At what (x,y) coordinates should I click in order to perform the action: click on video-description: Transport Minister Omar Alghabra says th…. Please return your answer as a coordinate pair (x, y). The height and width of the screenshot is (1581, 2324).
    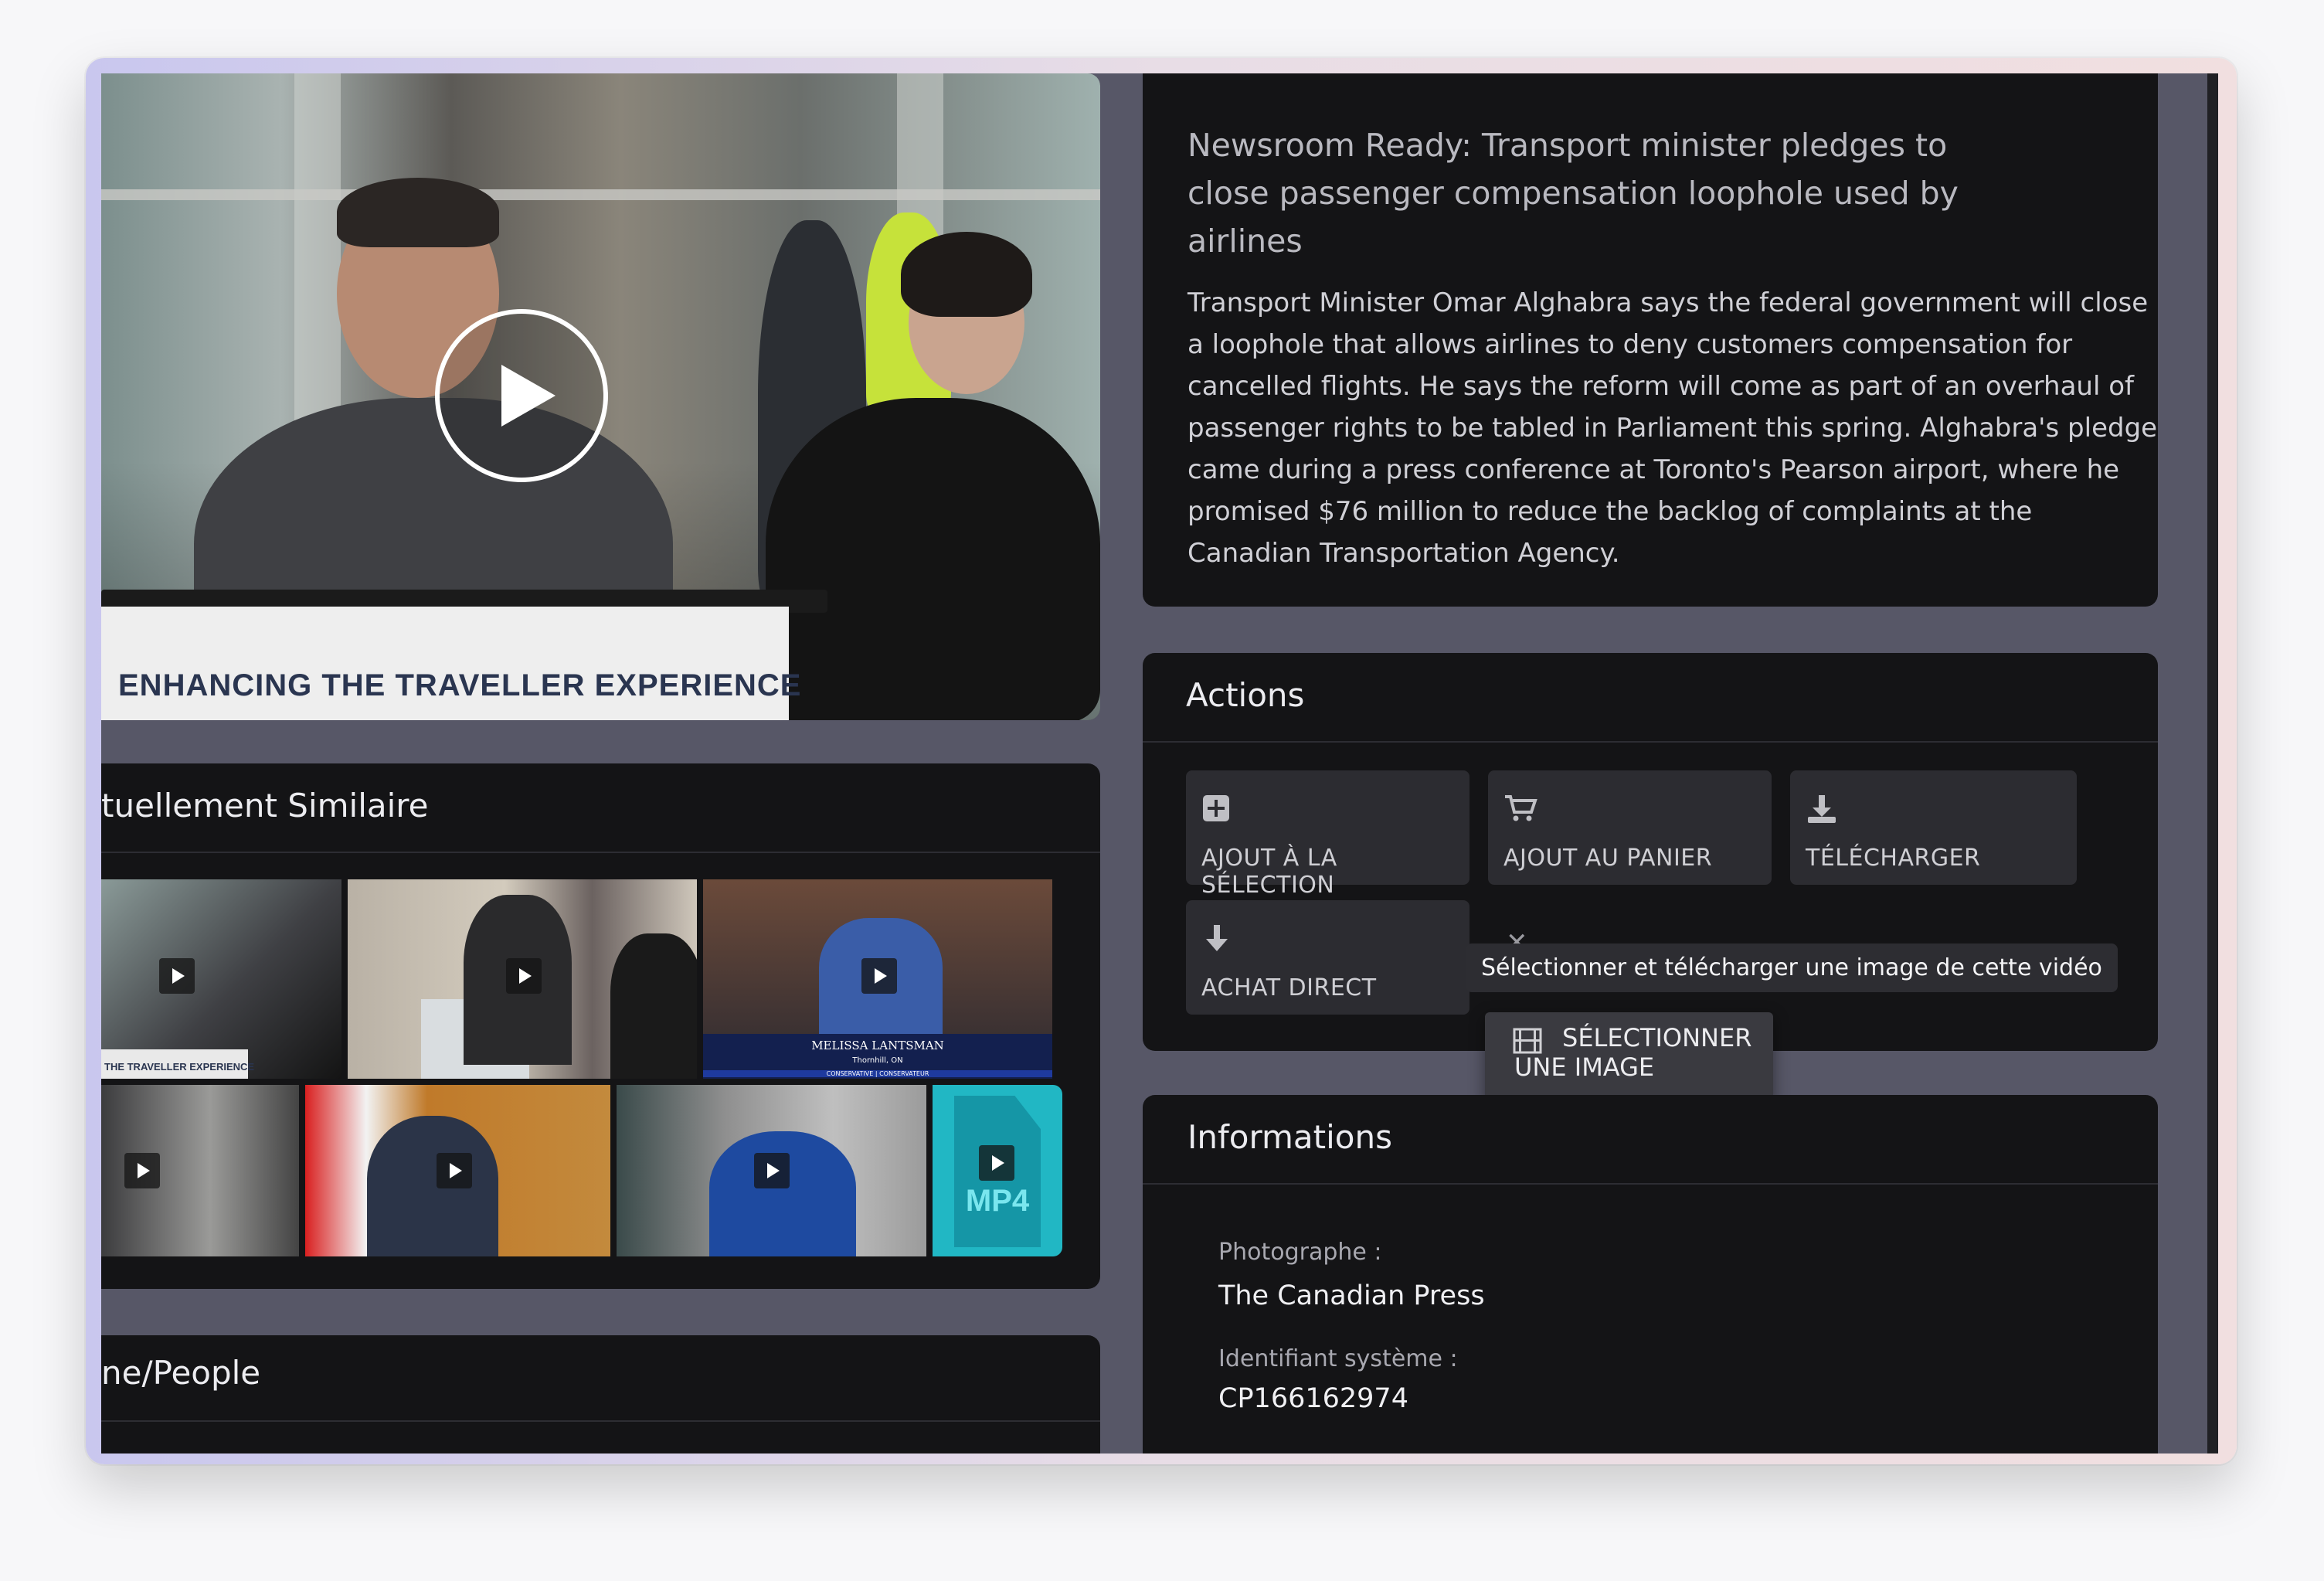
    Looking at the image, I should click on (1672, 428).